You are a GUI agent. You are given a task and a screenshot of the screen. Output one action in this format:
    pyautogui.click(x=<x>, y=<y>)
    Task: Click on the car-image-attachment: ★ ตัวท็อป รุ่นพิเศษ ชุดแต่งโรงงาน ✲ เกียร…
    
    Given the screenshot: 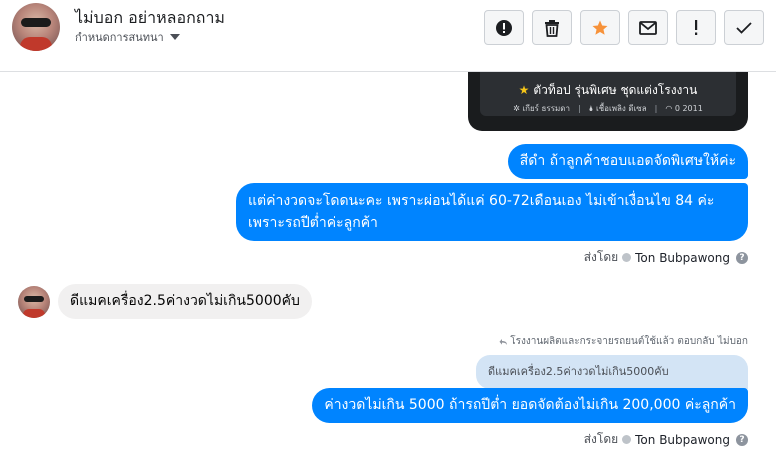 What is the action you would take?
    pyautogui.click(x=608, y=101)
    